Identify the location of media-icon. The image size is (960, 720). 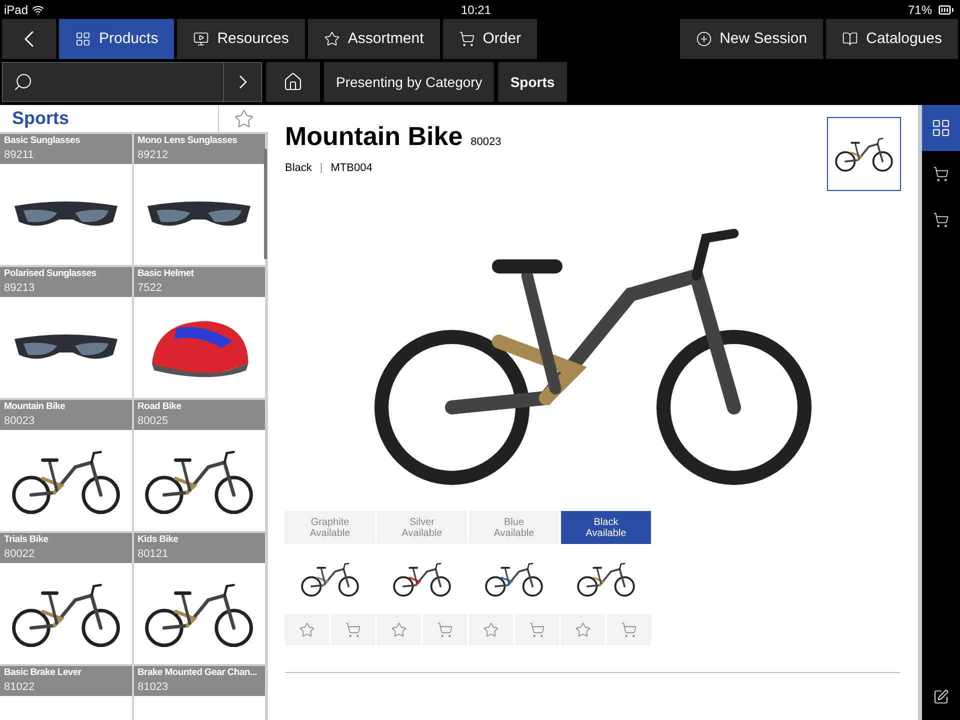
(201, 39).